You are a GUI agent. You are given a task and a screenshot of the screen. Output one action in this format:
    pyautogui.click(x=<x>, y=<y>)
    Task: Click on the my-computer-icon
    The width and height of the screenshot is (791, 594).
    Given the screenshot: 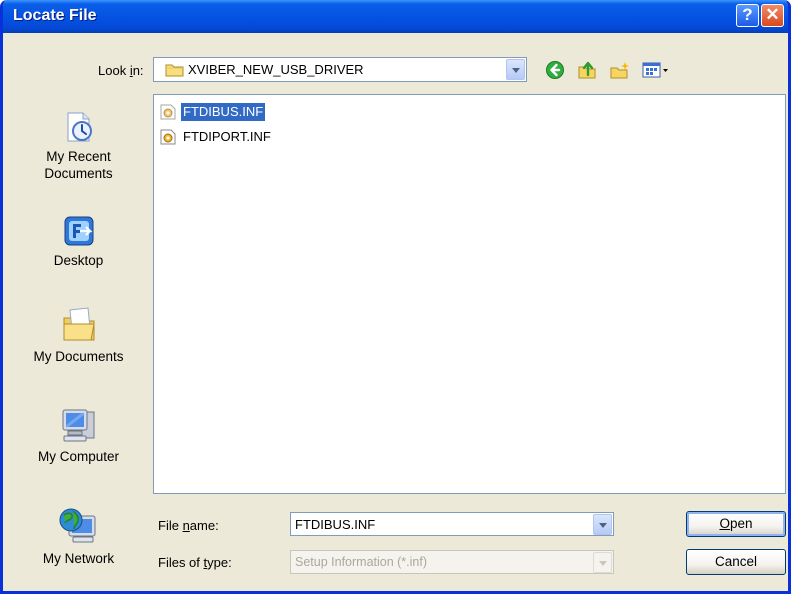 What is the action you would take?
    pyautogui.click(x=78, y=425)
    